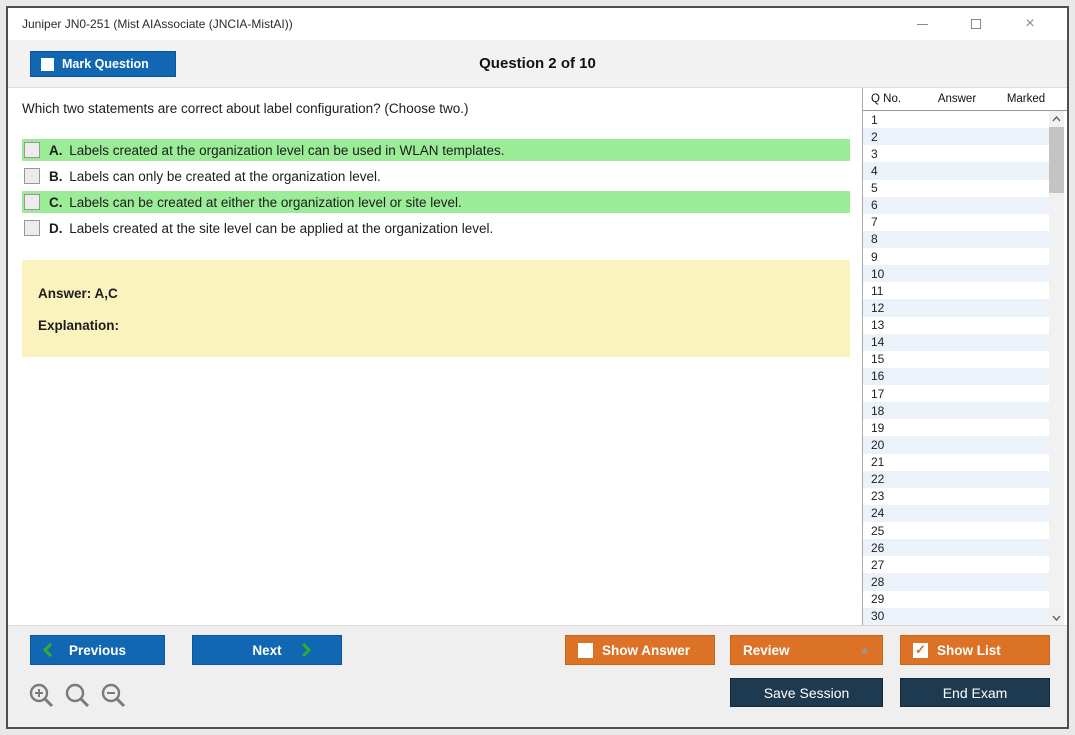  Describe the element at coordinates (956, 427) in the screenshot. I see `question-list-row: 19` at that location.